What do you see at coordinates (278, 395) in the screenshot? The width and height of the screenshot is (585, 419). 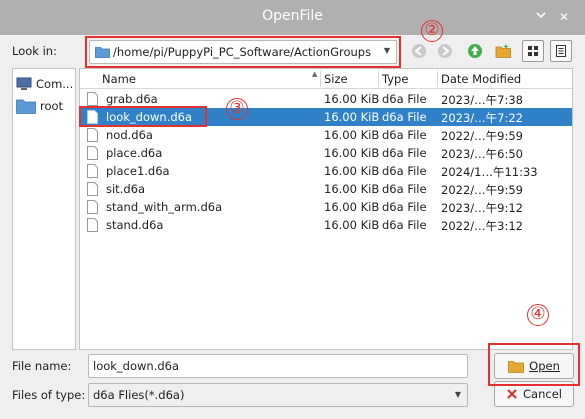 I see `file-type-select: d6a Flies(*.d6a) ▼` at bounding box center [278, 395].